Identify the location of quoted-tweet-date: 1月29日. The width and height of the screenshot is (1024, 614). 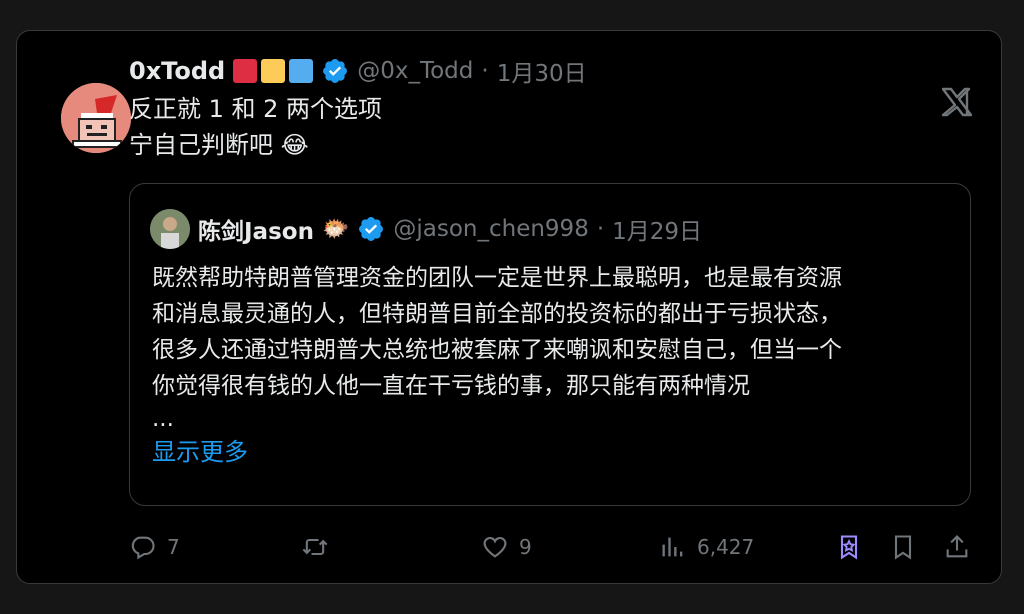
(657, 229).